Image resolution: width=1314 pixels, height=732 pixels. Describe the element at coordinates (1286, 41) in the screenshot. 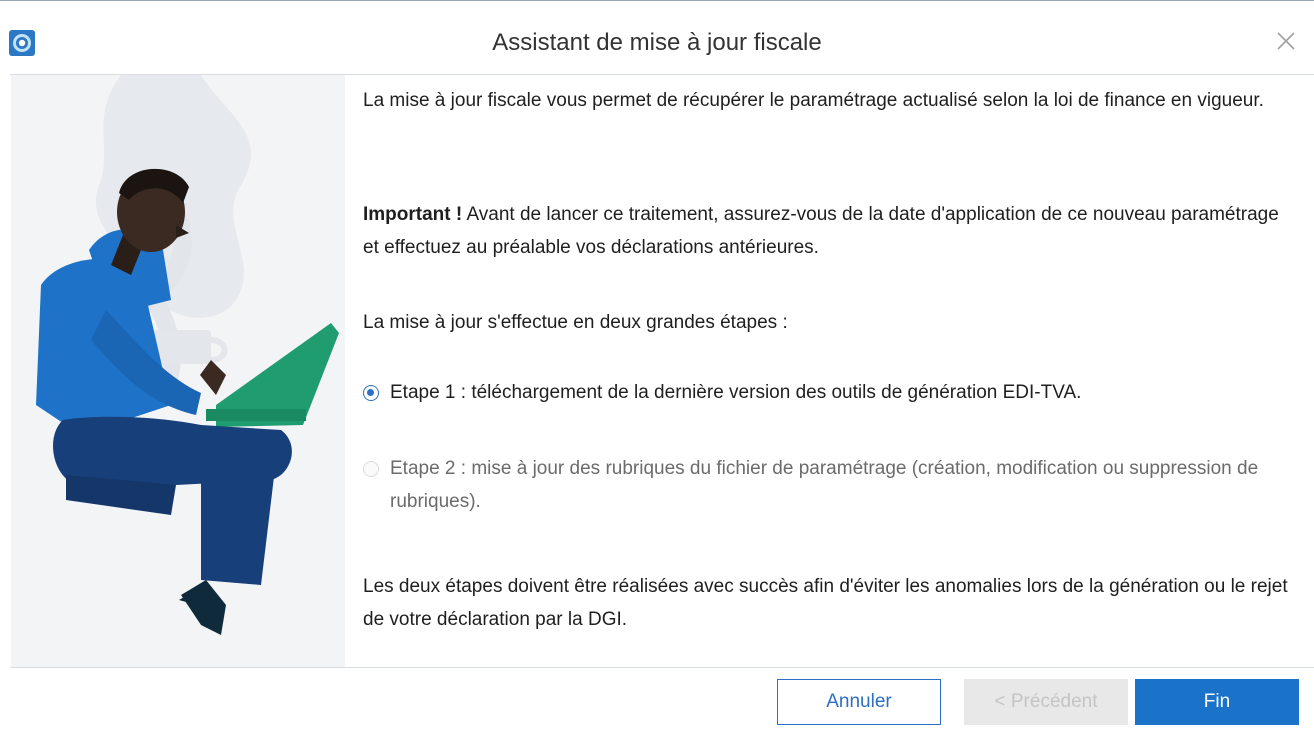

I see `close-icon` at that location.